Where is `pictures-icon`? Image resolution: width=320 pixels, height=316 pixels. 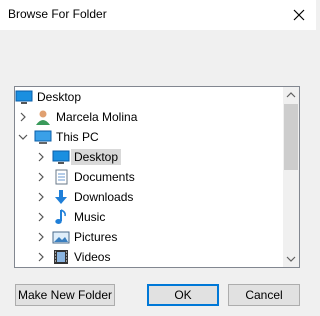 pictures-icon is located at coordinates (61, 237).